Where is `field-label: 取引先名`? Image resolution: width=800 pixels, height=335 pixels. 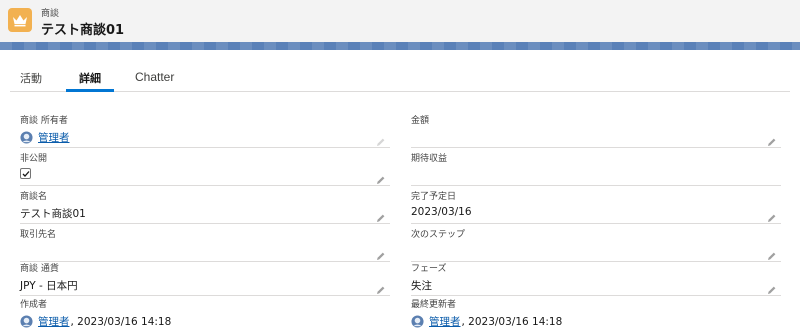
field-label: 取引先名 is located at coordinates (38, 235).